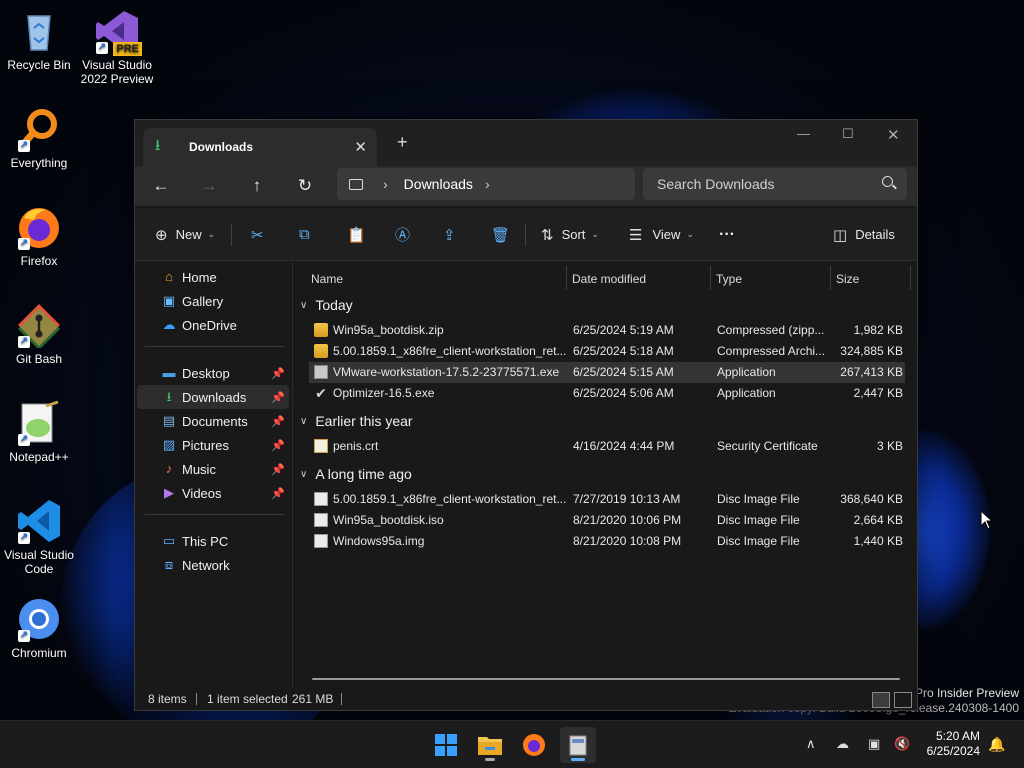 The width and height of the screenshot is (1024, 768). What do you see at coordinates (278, 397) in the screenshot?
I see `pin-icon: 📌` at bounding box center [278, 397].